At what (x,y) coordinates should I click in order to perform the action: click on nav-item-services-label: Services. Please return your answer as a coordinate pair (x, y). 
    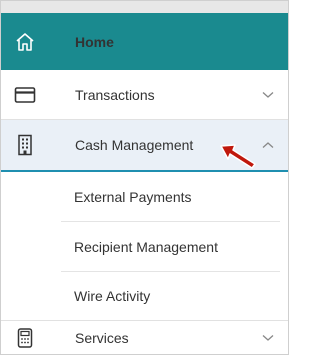
    Looking at the image, I should click on (102, 337).